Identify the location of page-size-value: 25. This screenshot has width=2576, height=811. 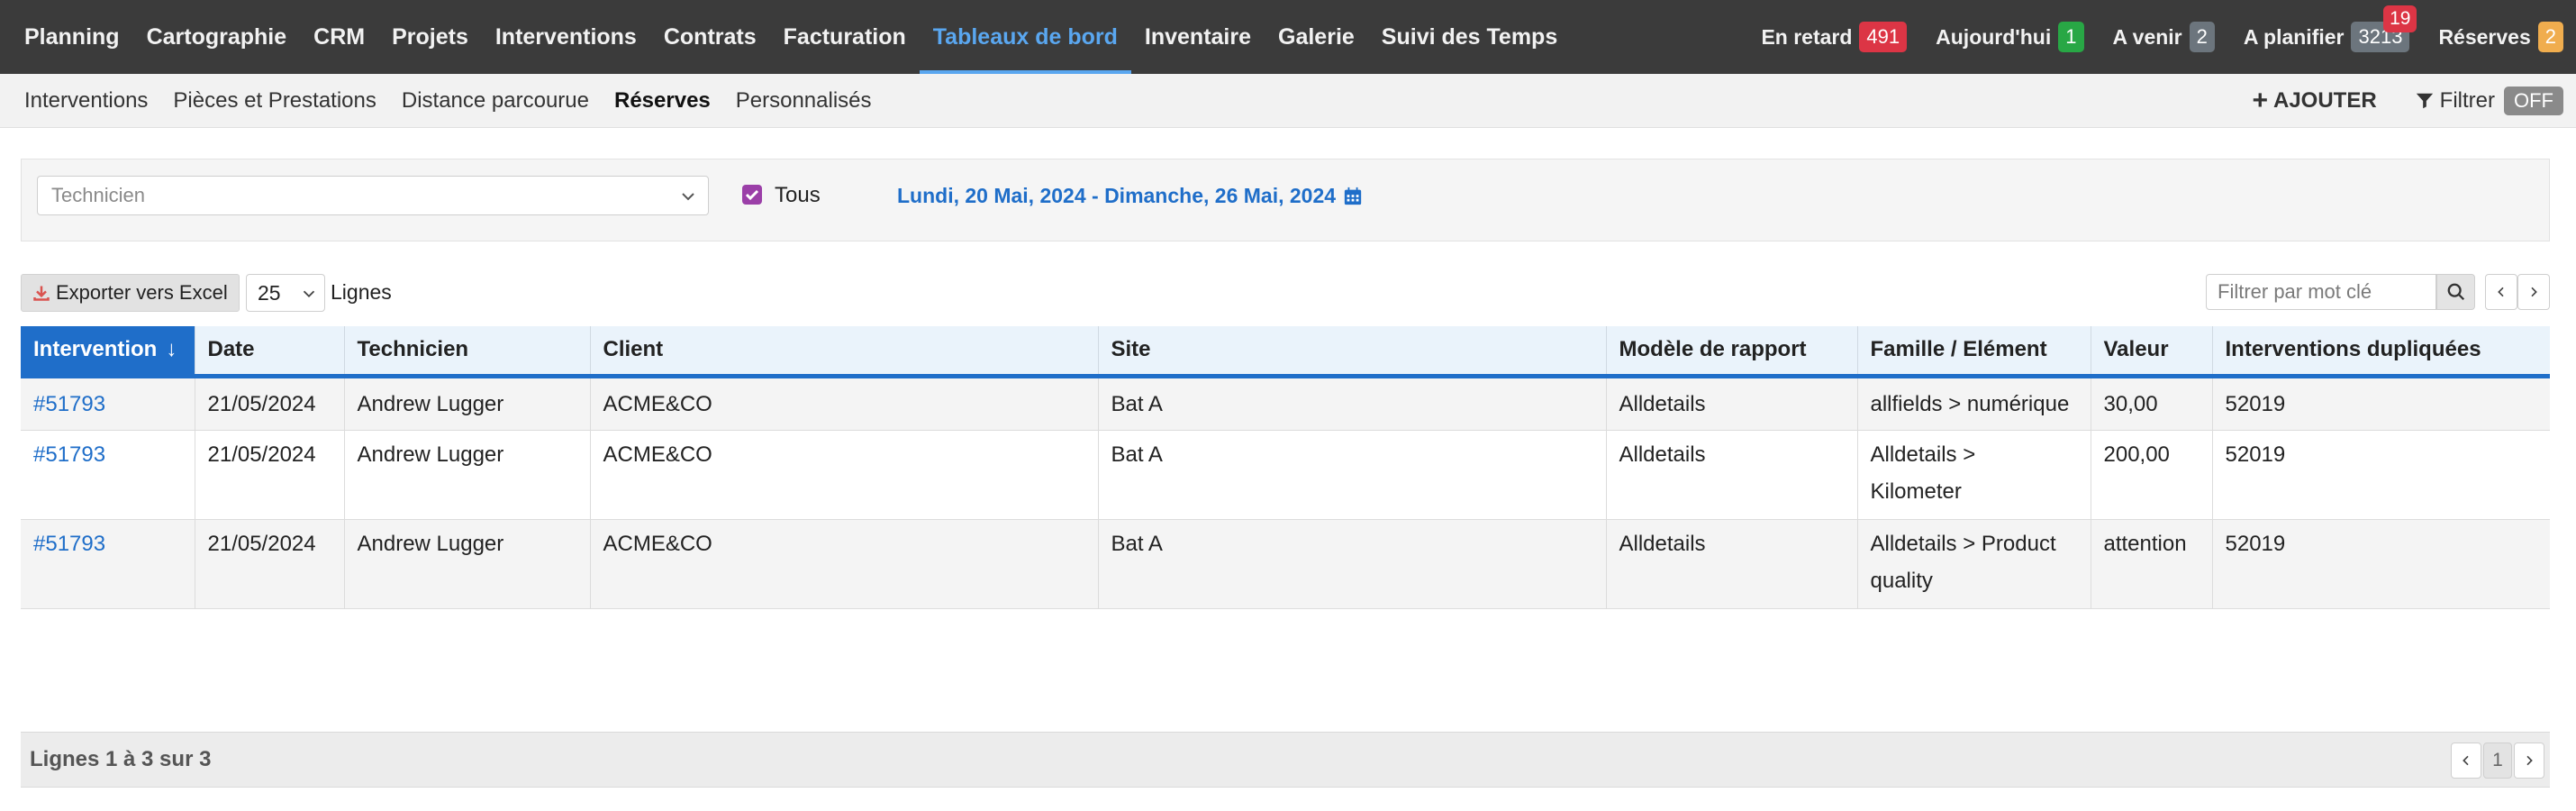
(269, 292).